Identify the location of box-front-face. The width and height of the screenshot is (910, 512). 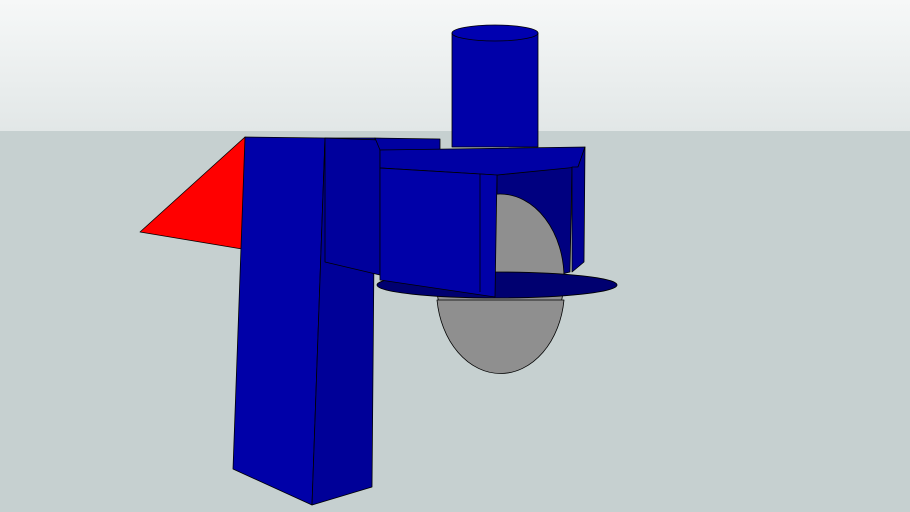
(438, 232).